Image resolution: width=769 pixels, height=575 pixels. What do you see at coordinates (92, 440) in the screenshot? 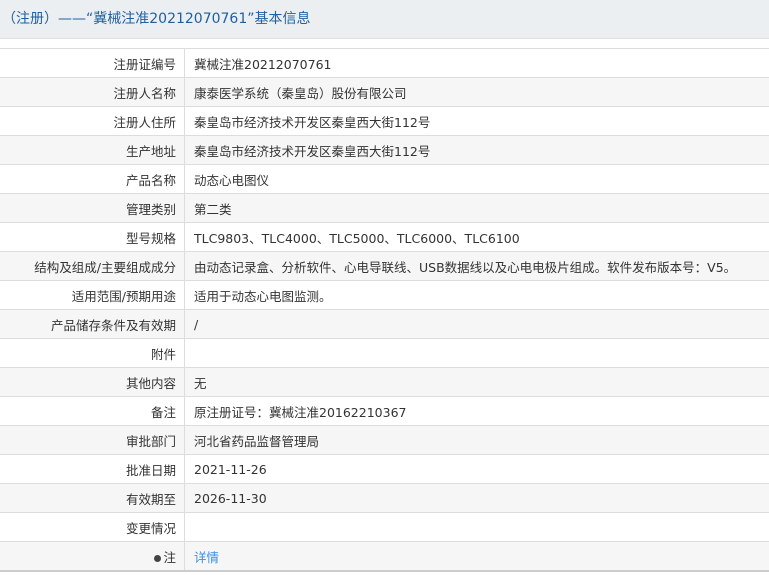
I see `row-label: 审批部门` at bounding box center [92, 440].